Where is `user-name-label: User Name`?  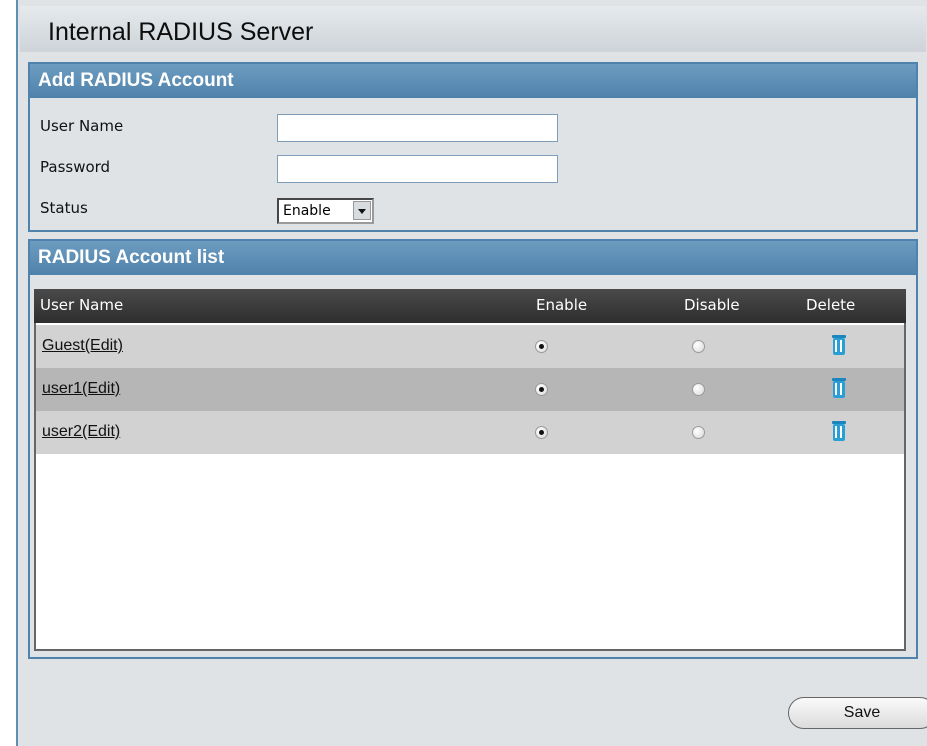
user-name-label: User Name is located at coordinates (82, 126).